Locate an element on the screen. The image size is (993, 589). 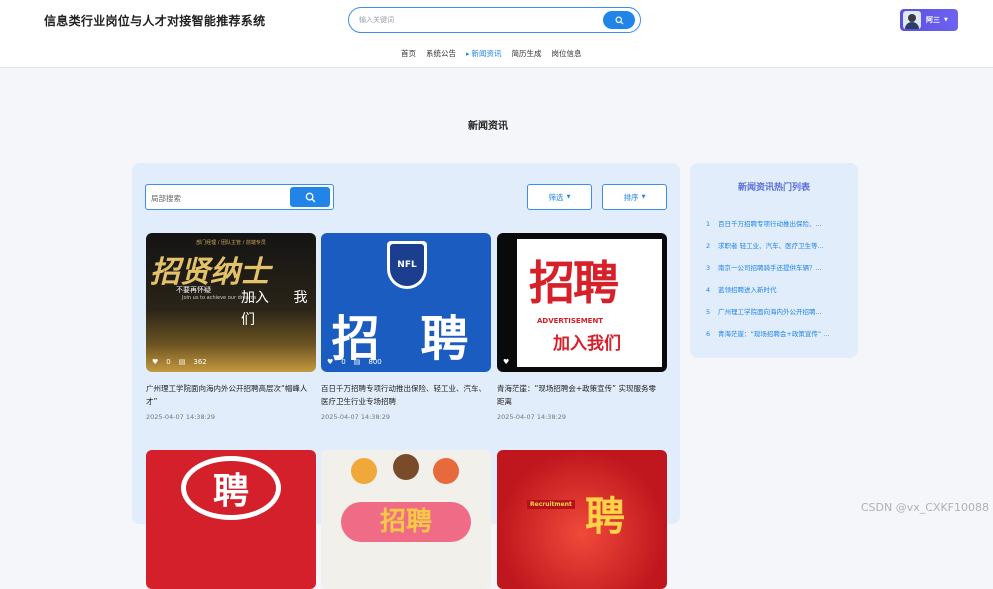
hot-news-rank: 5 is located at coordinates (712, 312).